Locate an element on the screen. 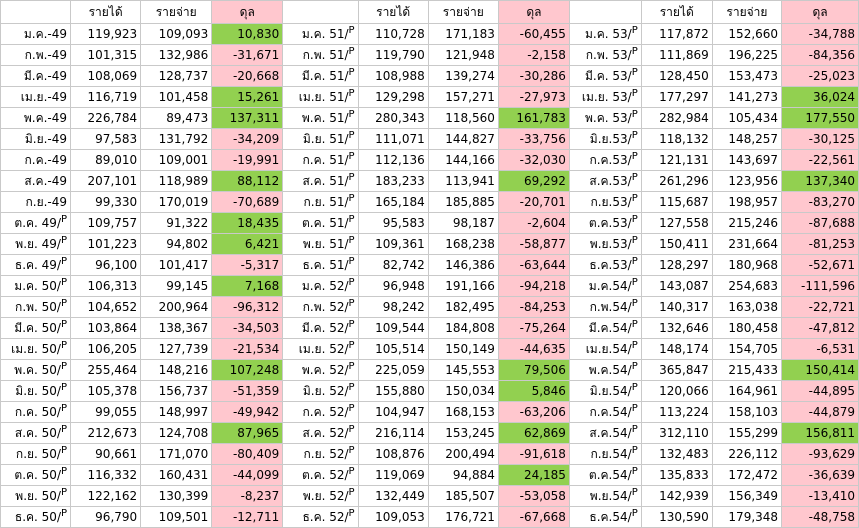  balance-cell: -27,973 is located at coordinates (533, 97).